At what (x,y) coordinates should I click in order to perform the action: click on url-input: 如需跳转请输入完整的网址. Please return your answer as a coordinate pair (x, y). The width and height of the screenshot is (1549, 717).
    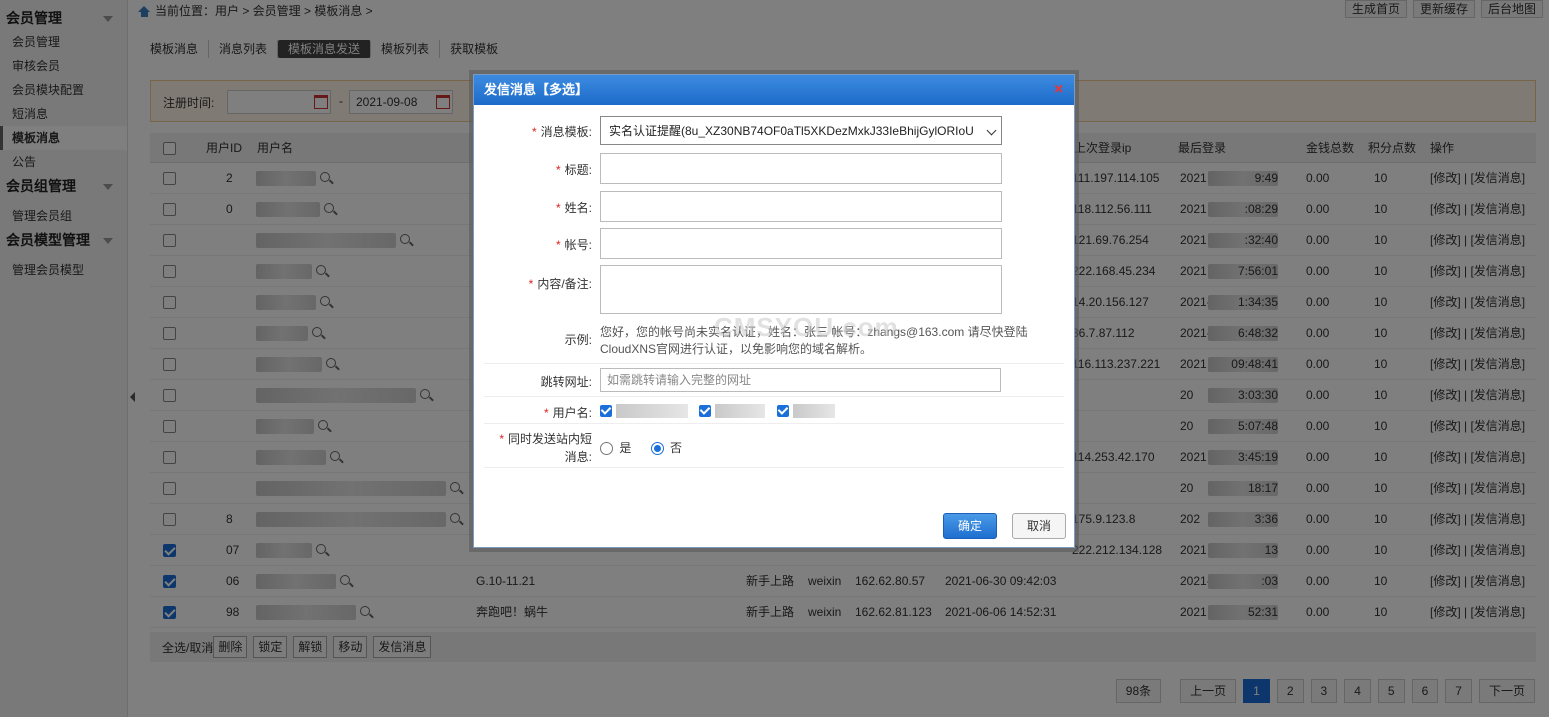
    Looking at the image, I should click on (800, 380).